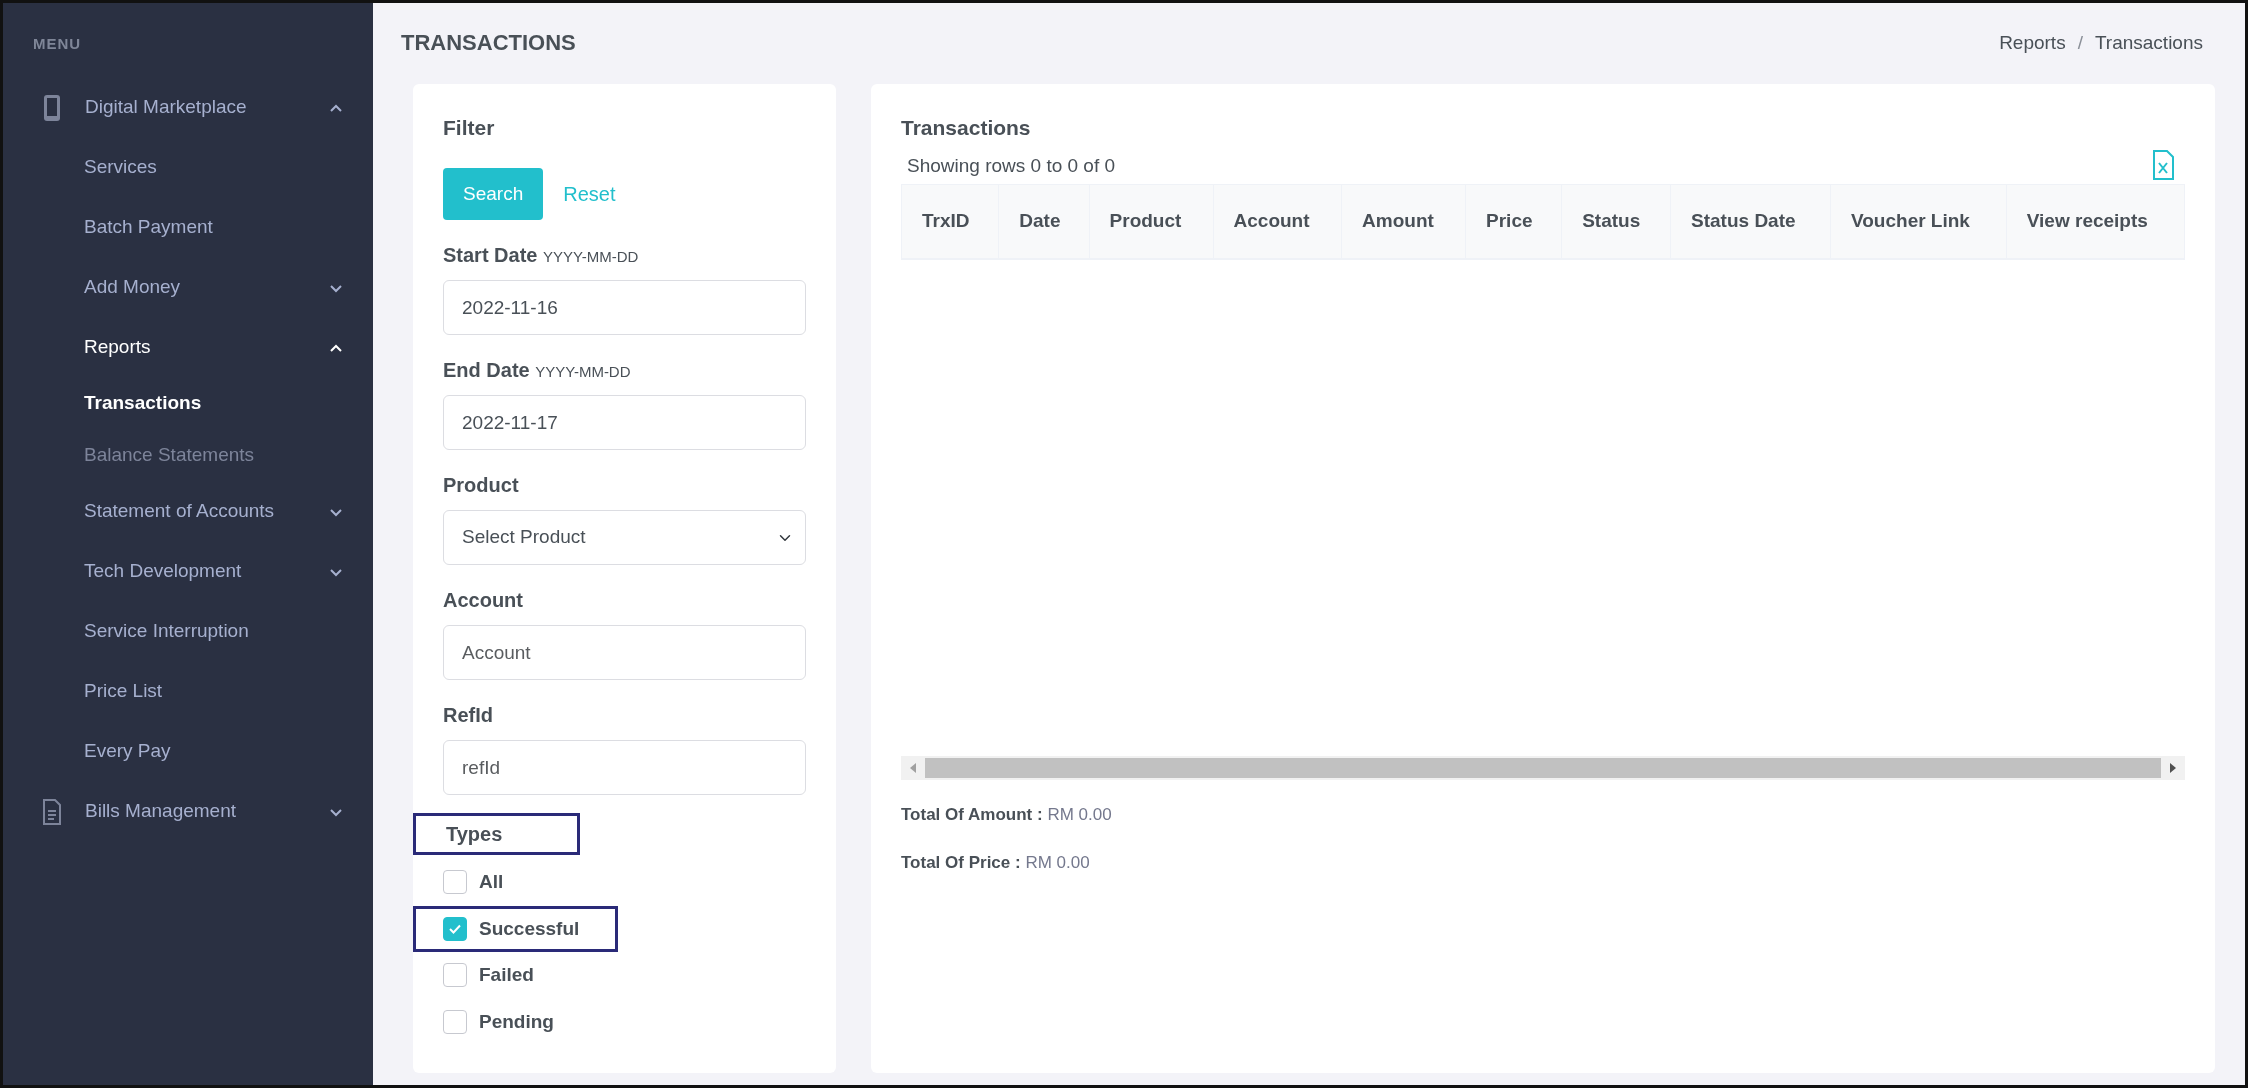 The height and width of the screenshot is (1088, 2248). What do you see at coordinates (488, 43) in the screenshot?
I see `page-title: TRANSACTIONS` at bounding box center [488, 43].